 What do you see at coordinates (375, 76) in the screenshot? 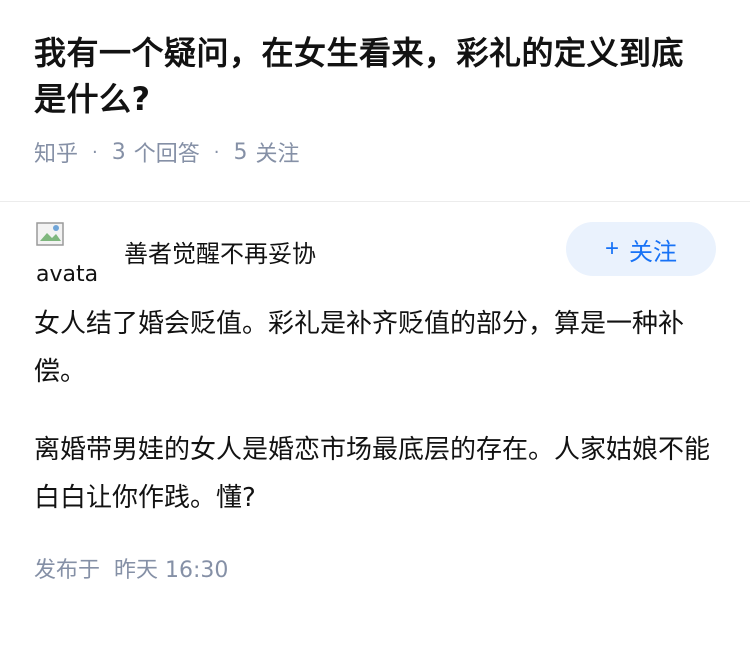
I see `question-title: 我有一个疑问，在女生看来，彩礼的定义到底是什么?` at bounding box center [375, 76].